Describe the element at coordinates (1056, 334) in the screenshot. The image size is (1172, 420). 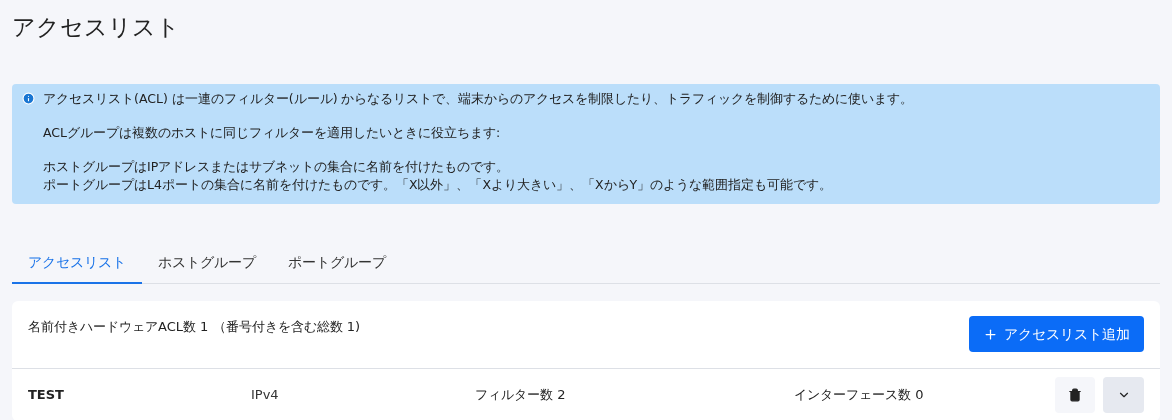
I see `add-button: アクセスリスト追加` at that location.